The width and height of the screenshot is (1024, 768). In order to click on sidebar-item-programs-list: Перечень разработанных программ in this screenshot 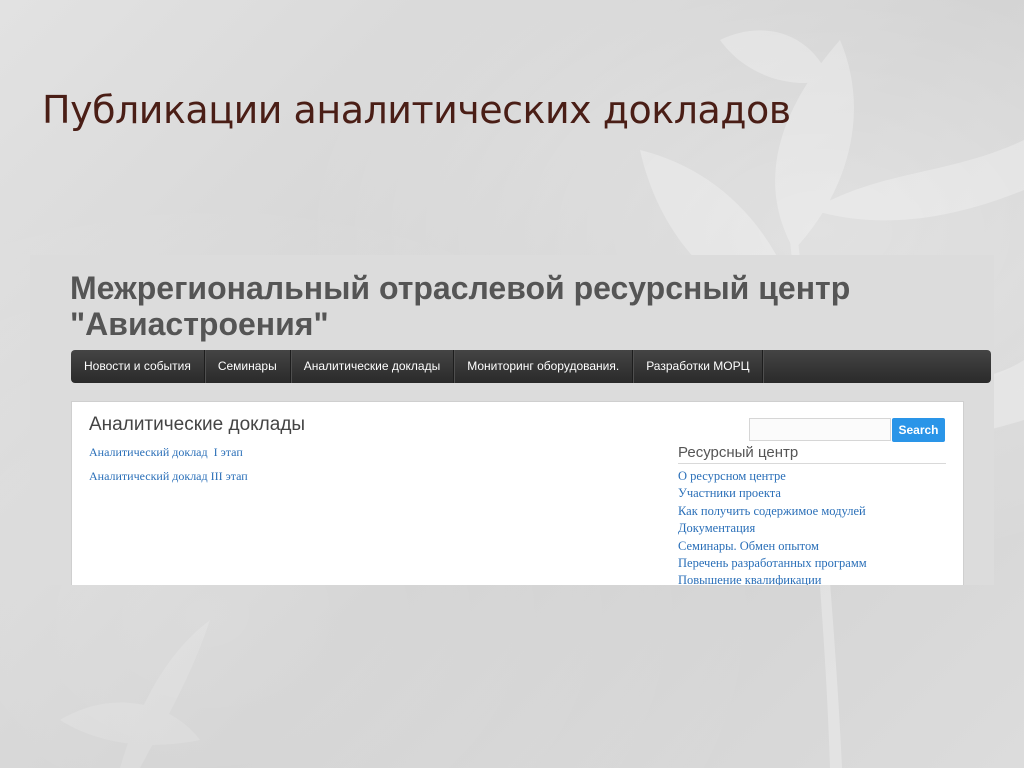, I will do `click(772, 563)`.